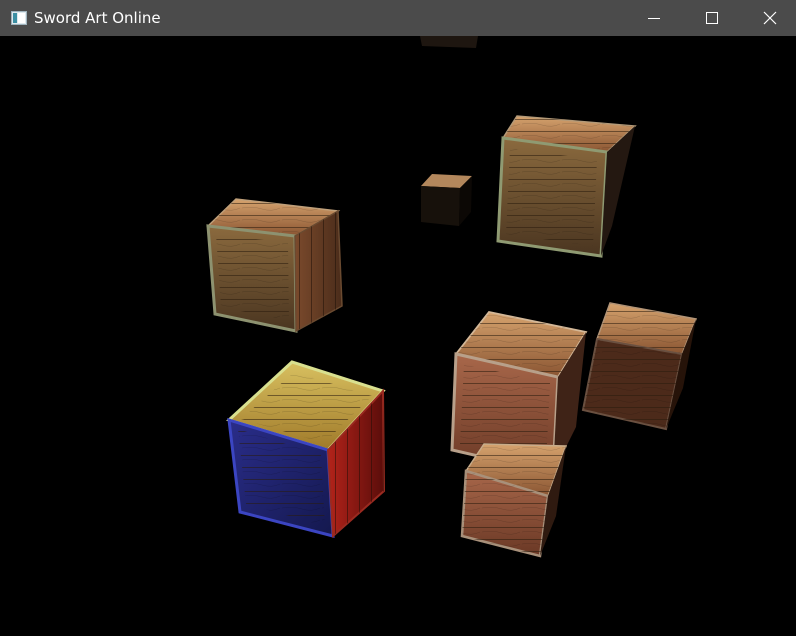 This screenshot has height=636, width=796. What do you see at coordinates (306, 449) in the screenshot?
I see `crate-front-colored` at bounding box center [306, 449].